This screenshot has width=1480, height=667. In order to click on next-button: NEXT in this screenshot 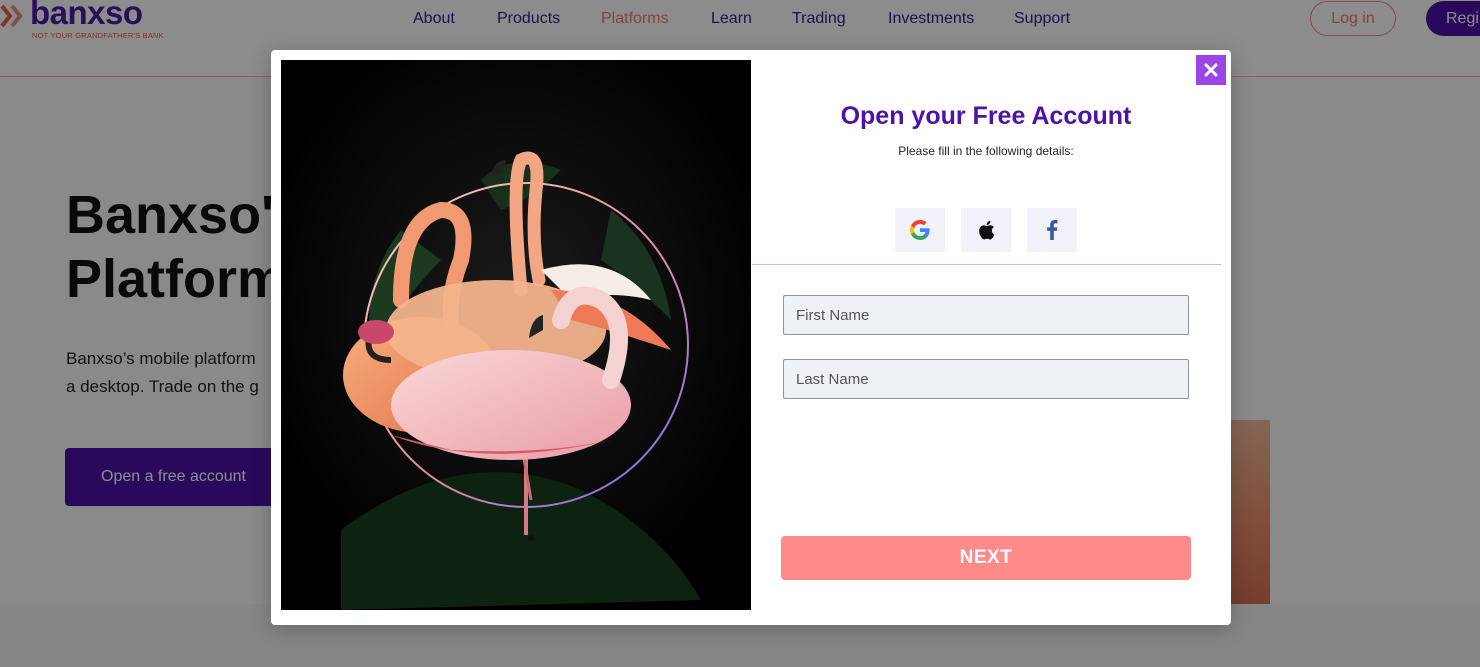, I will do `click(986, 558)`.